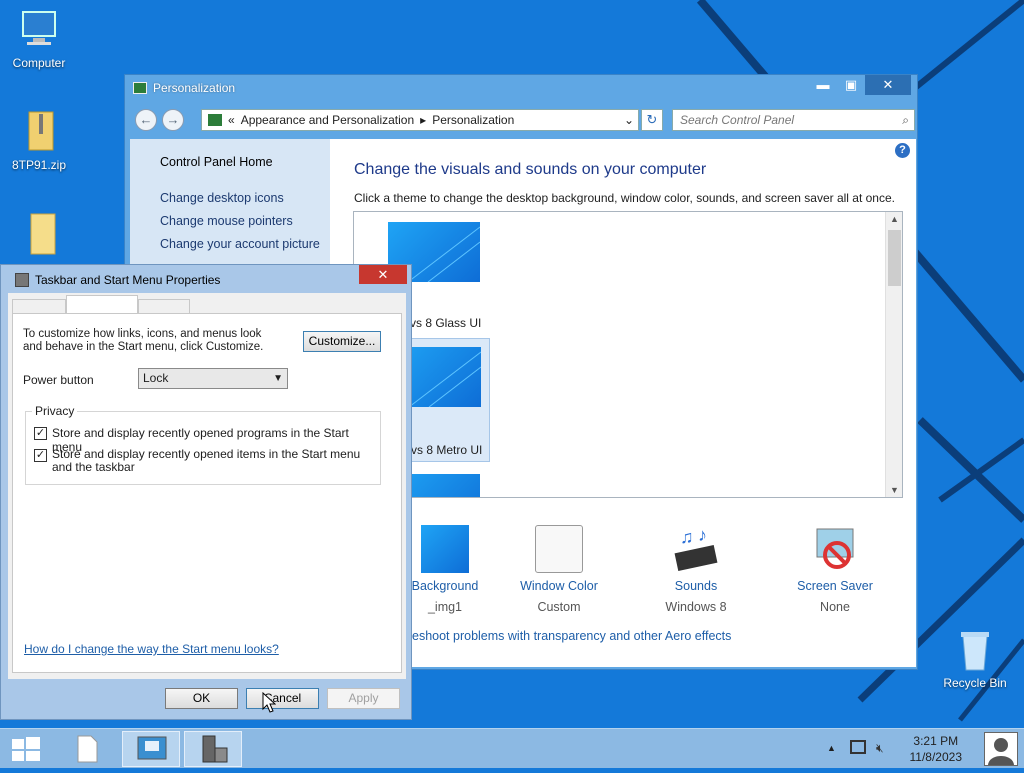 The height and width of the screenshot is (773, 1024). What do you see at coordinates (447, 450) in the screenshot?
I see `theme-label: vs 8 Metro UI` at bounding box center [447, 450].